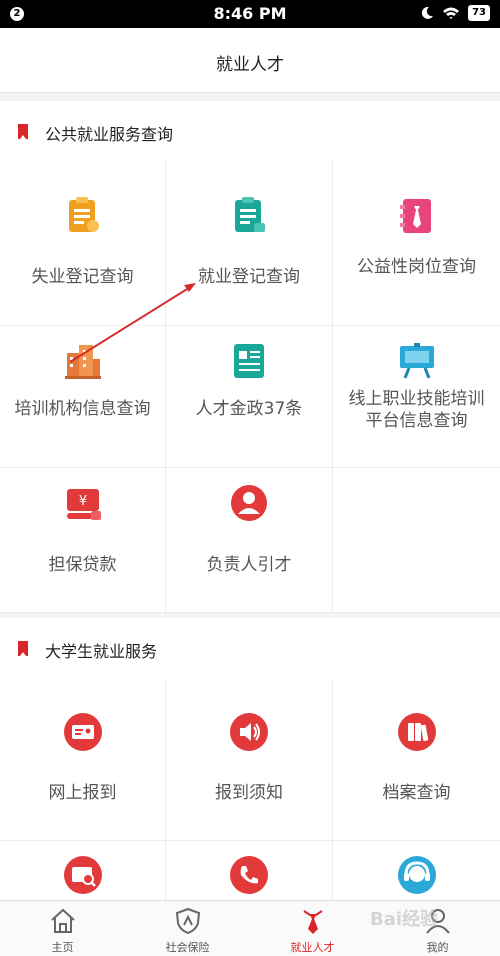 The image size is (500, 956). What do you see at coordinates (437, 947) in the screenshot?
I see `tab-label: 我的` at bounding box center [437, 947].